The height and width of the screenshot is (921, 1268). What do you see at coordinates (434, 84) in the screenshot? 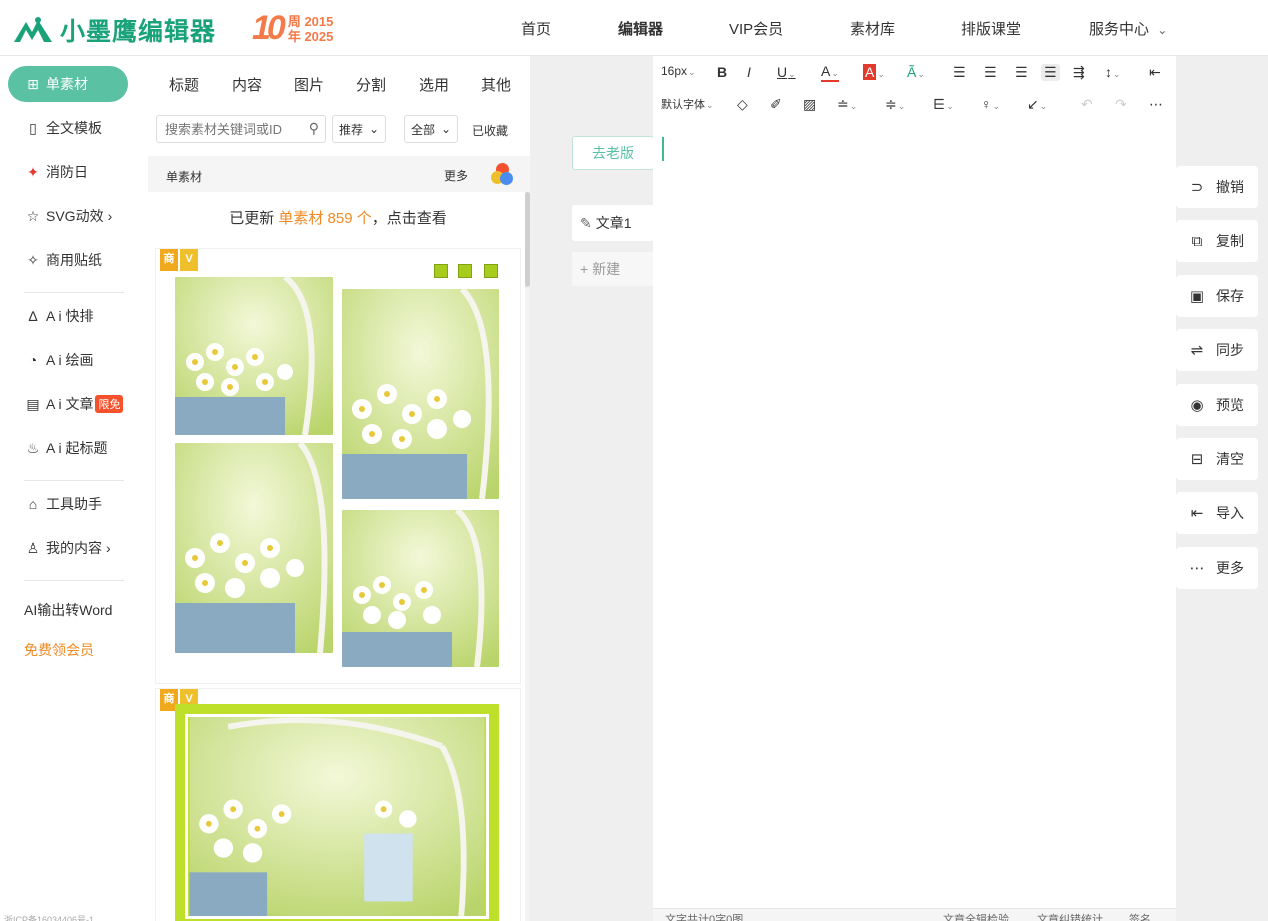
I see `tab-selection: 选用` at bounding box center [434, 84].